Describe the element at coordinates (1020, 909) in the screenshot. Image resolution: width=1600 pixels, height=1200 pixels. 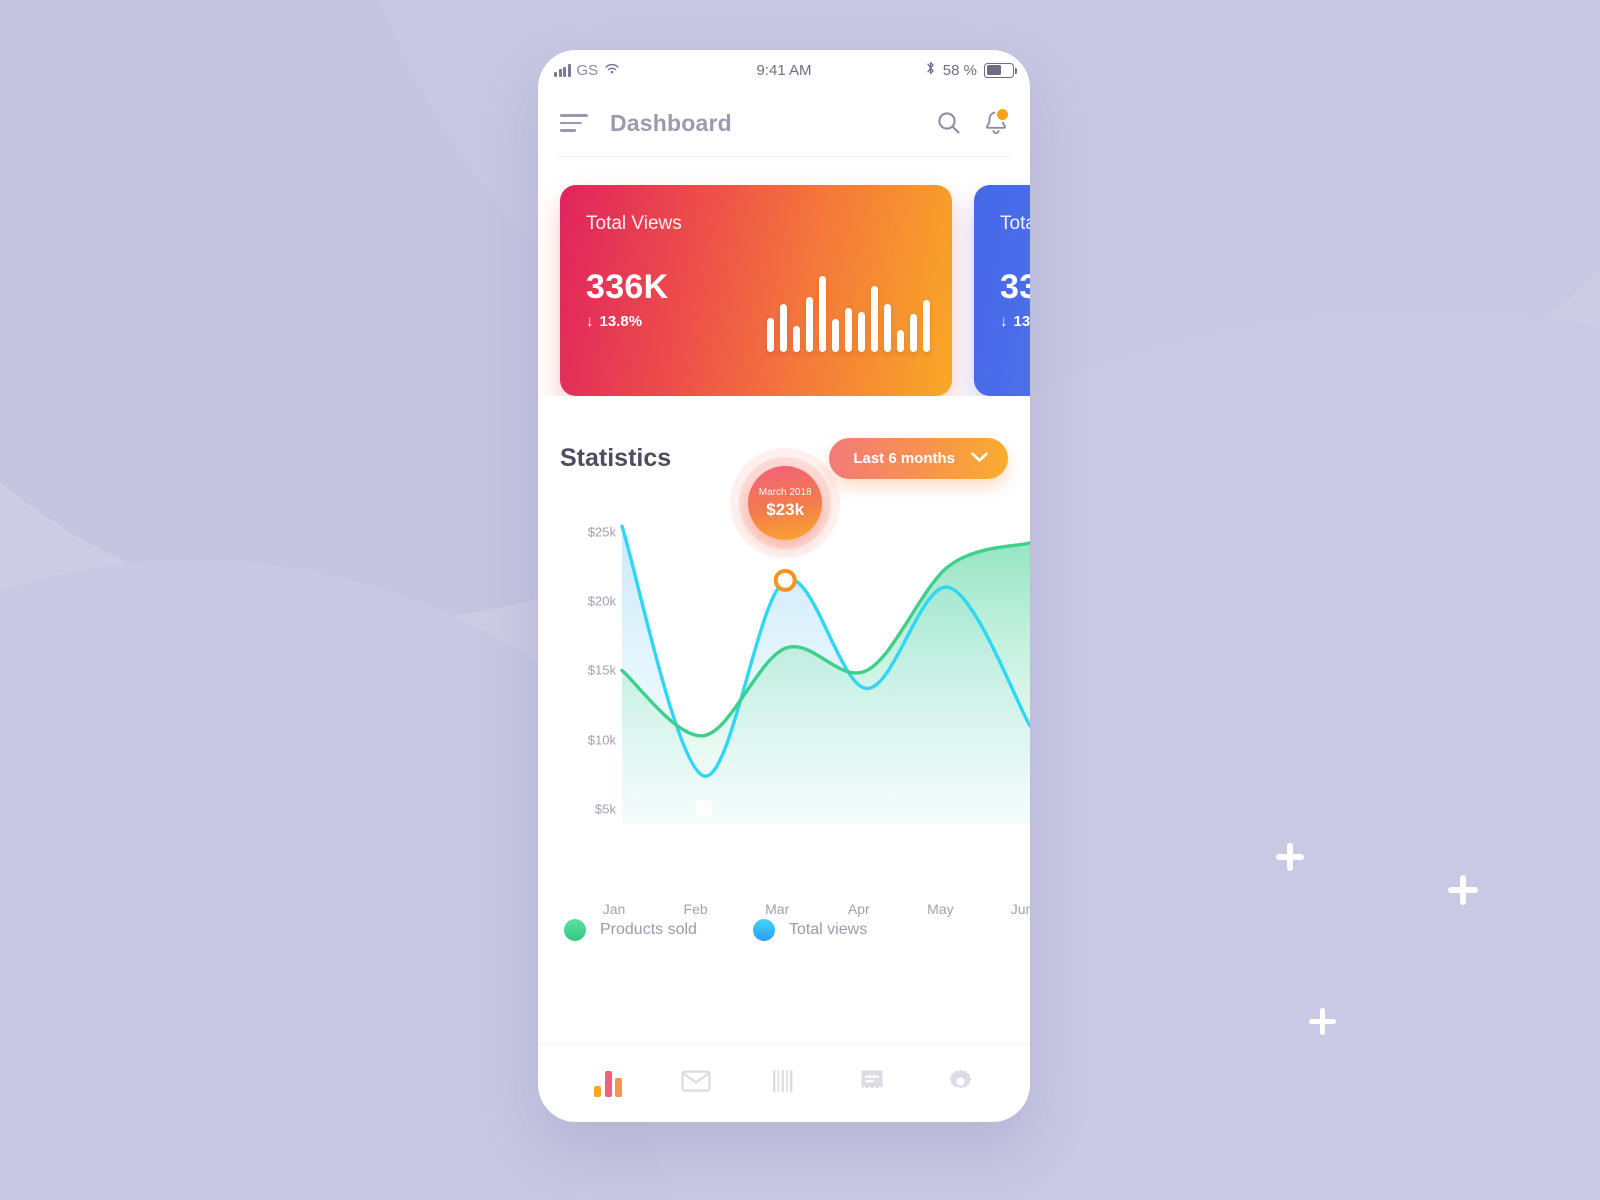
I see `x-tick-label: Jun` at that location.